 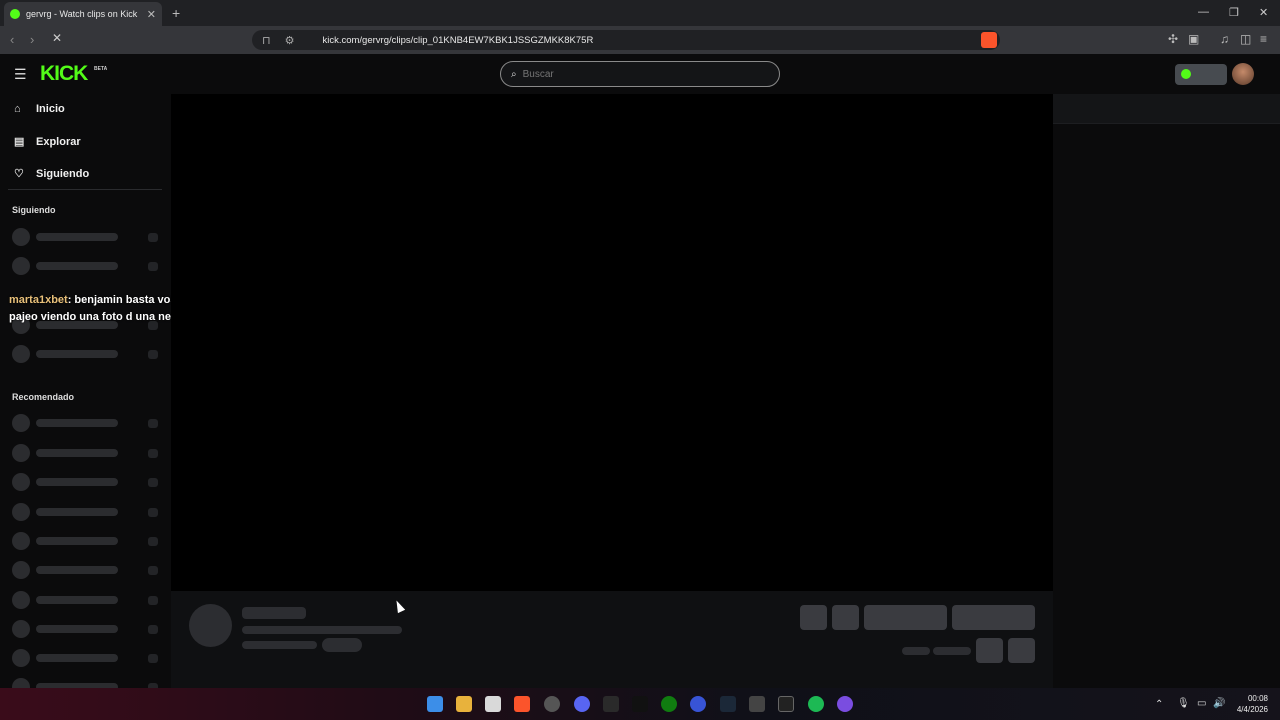 I want to click on monitor-icon: ▭, so click(x=1201, y=703).